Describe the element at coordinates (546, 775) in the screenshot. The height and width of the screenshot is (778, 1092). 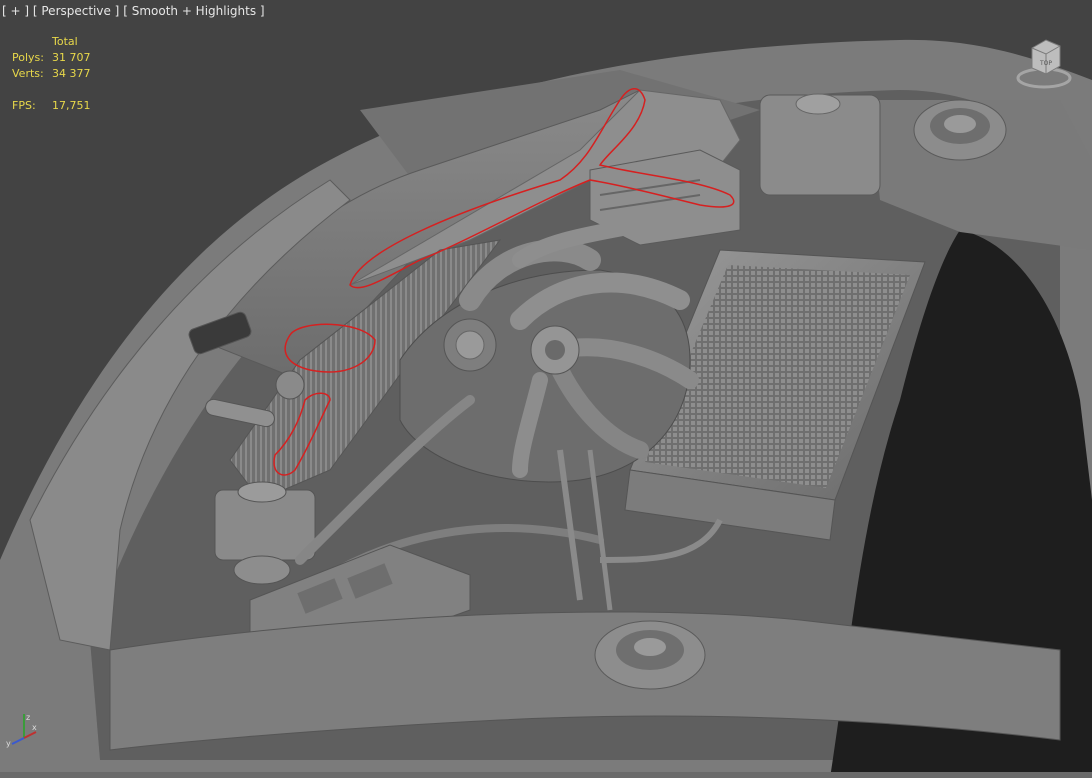
I see `viewport-bottom-border` at that location.